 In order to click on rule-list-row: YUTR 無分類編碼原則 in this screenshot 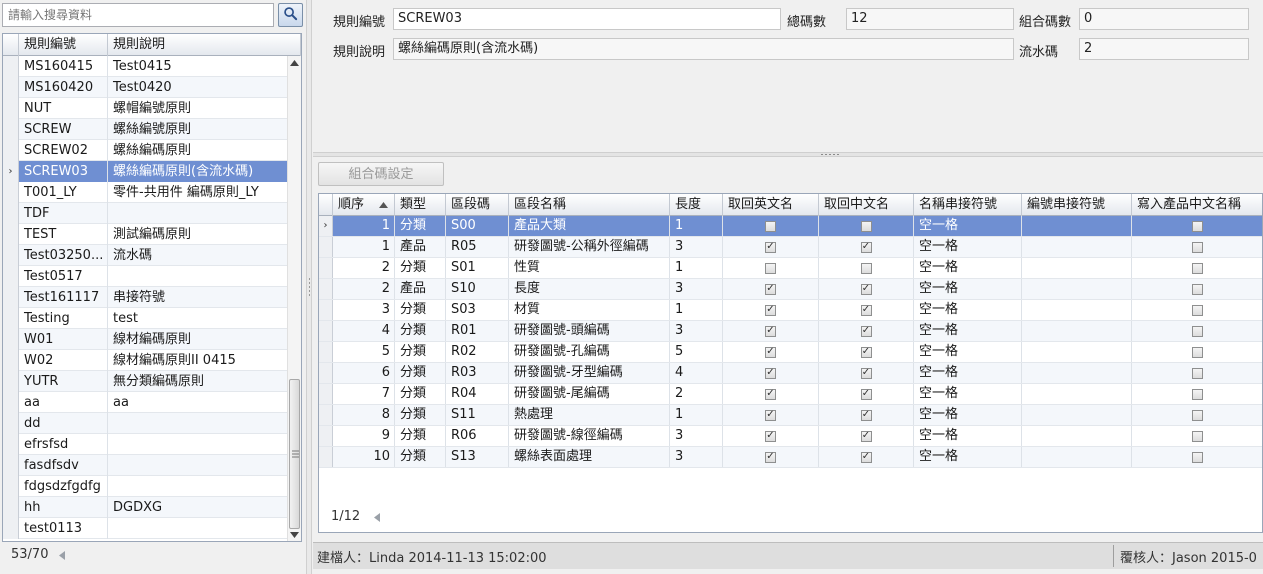, I will do `click(145, 381)`.